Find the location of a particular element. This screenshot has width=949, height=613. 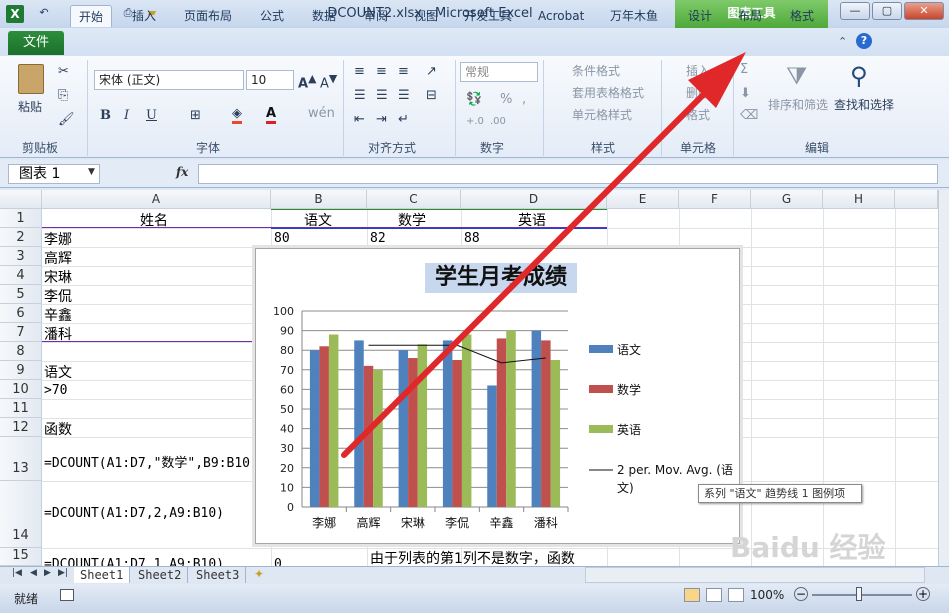

row-header-12: 12 is located at coordinates (21, 427).